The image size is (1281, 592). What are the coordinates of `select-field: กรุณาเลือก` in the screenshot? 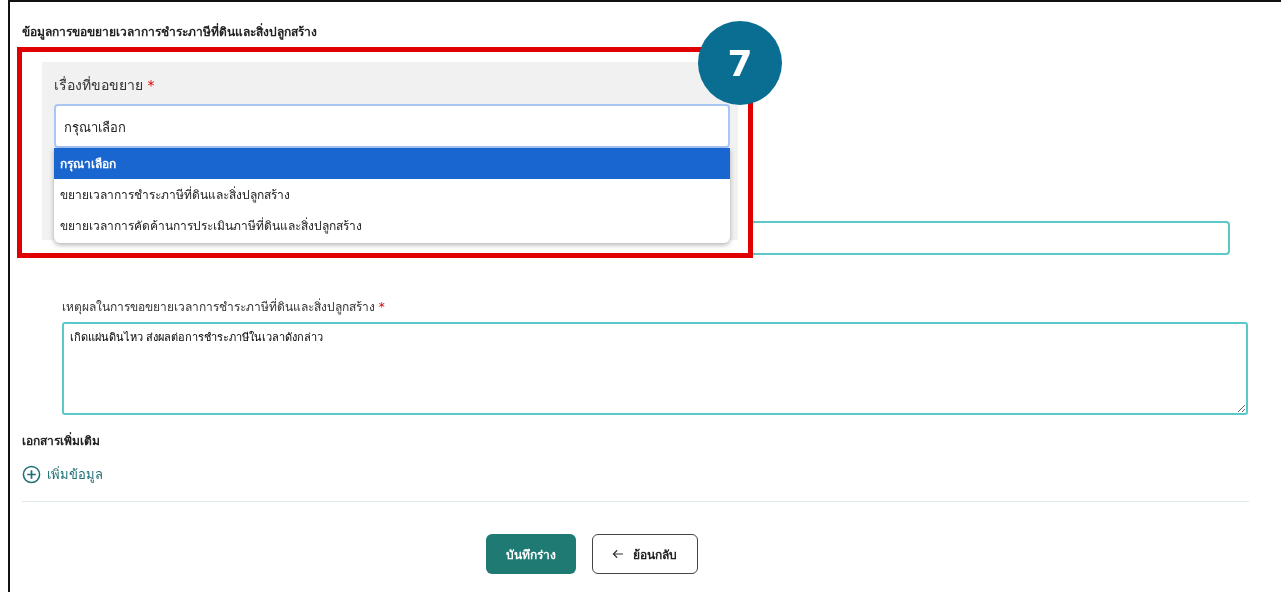 It's located at (392, 126).